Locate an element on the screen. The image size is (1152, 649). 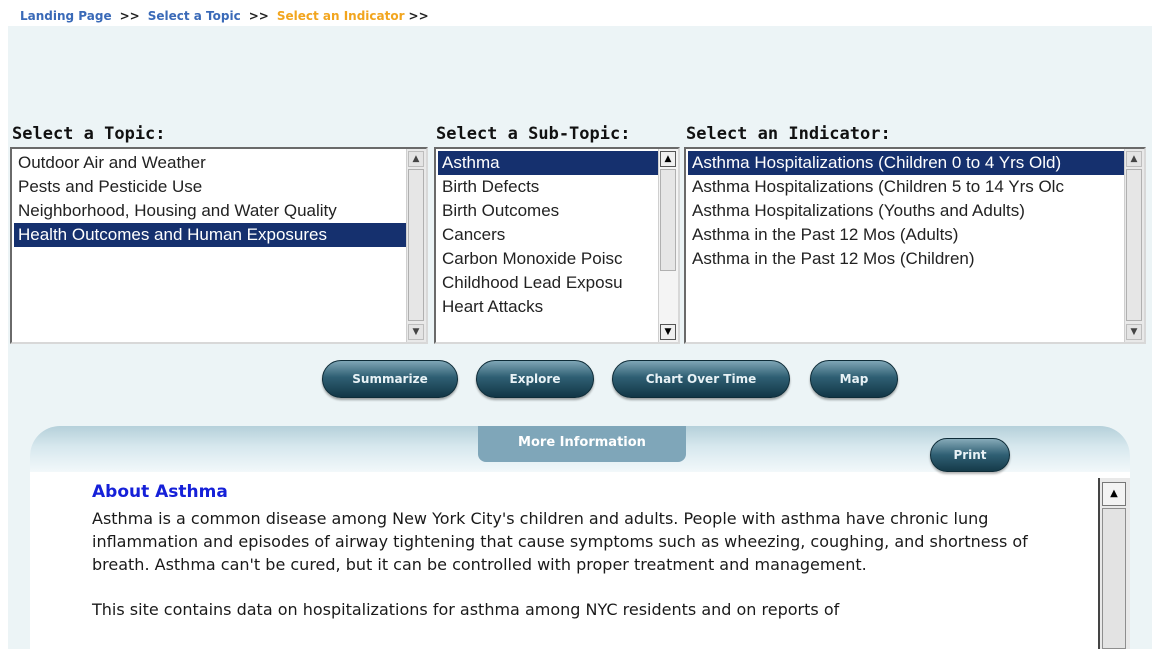
topic-item: Pests and Pesticide Use is located at coordinates (210, 187).